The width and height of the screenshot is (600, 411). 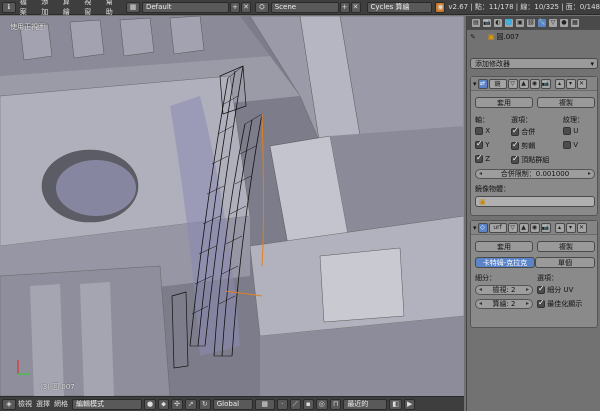 What do you see at coordinates (482, 120) in the screenshot?
I see `axis-title: 軸：` at bounding box center [482, 120].